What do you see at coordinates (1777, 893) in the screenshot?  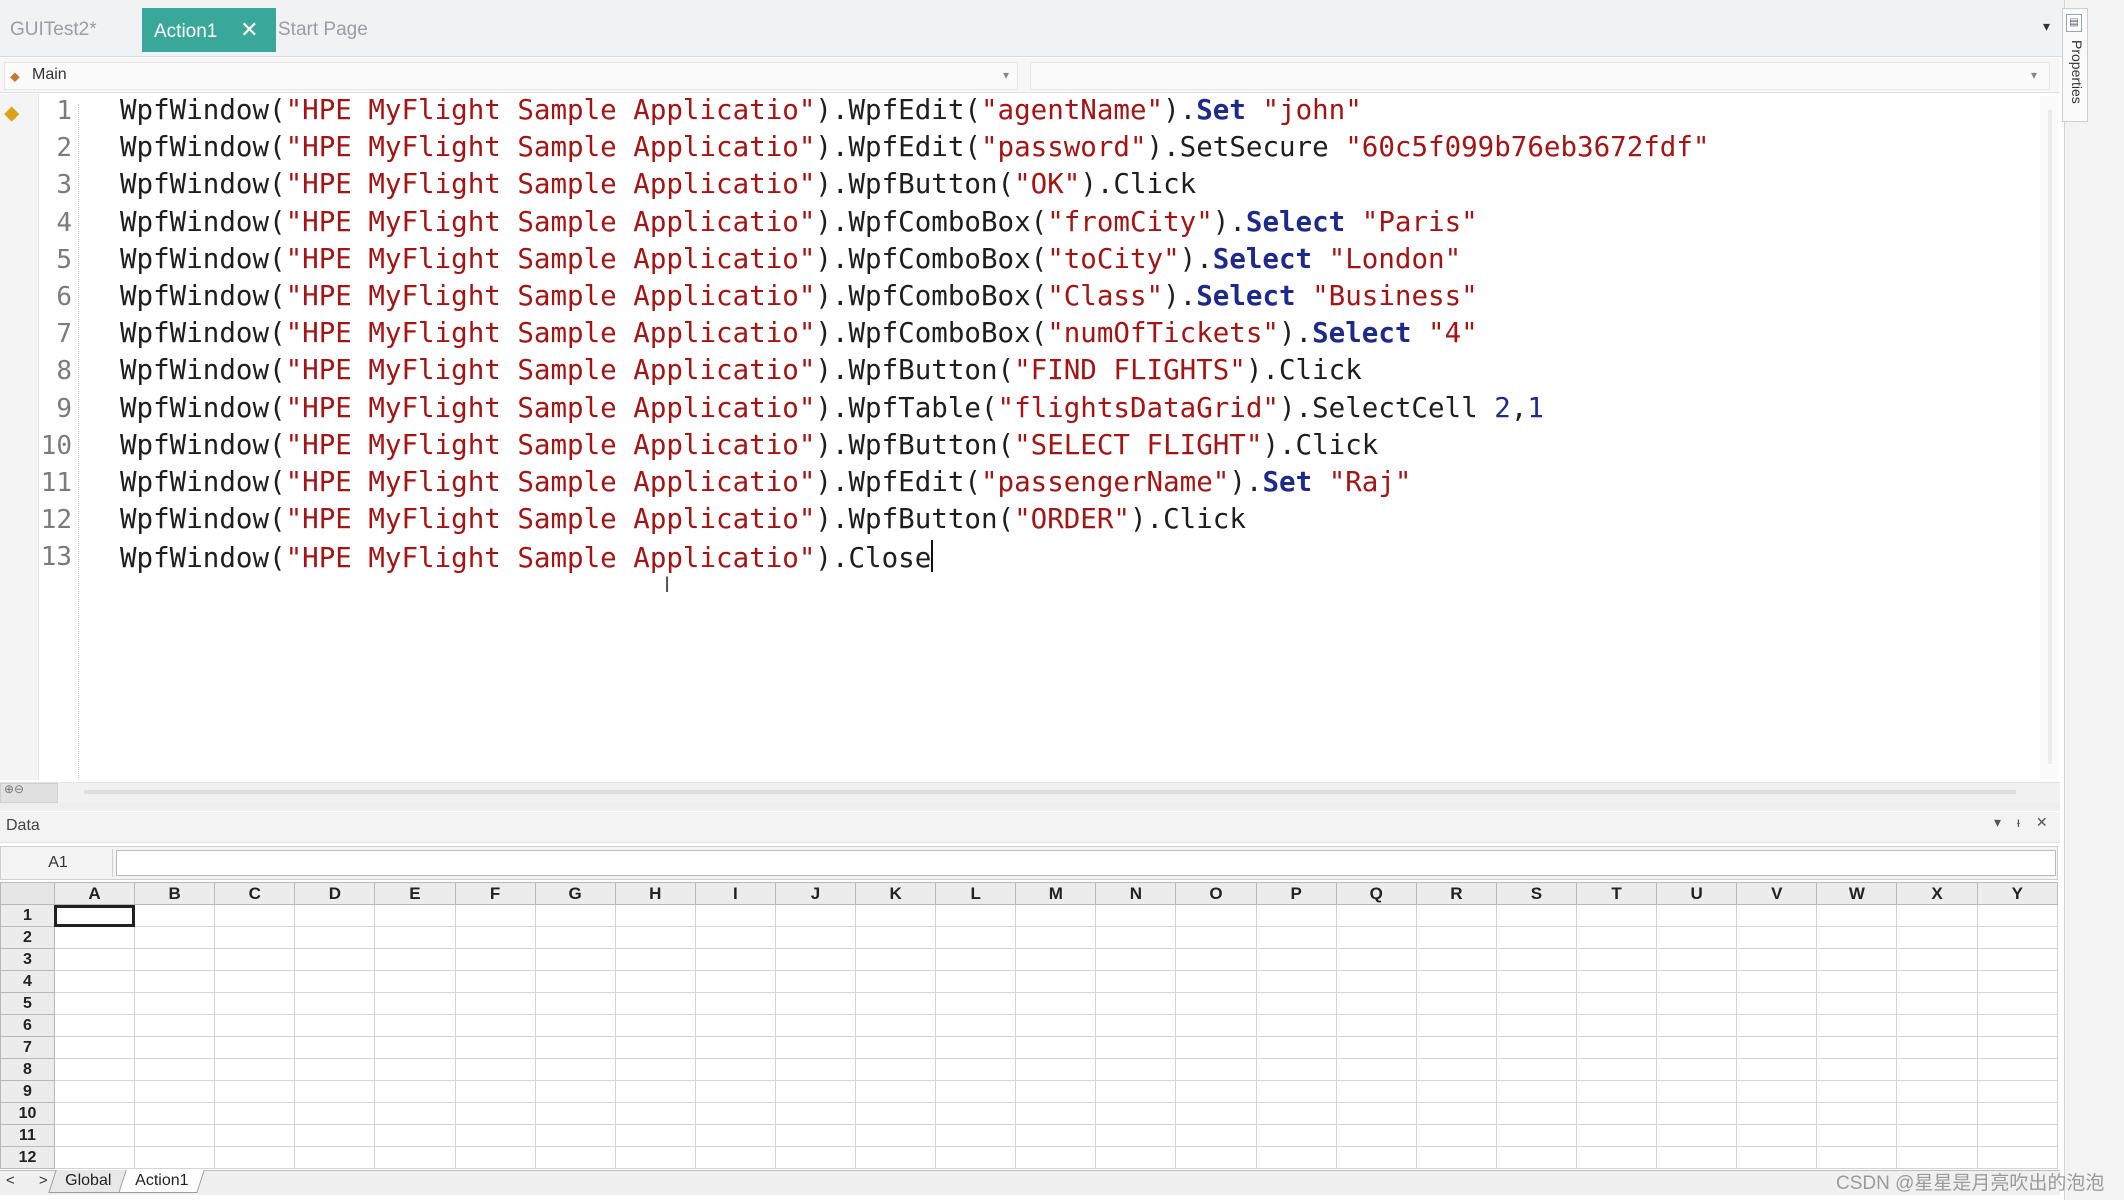 I see `column-header: V` at bounding box center [1777, 893].